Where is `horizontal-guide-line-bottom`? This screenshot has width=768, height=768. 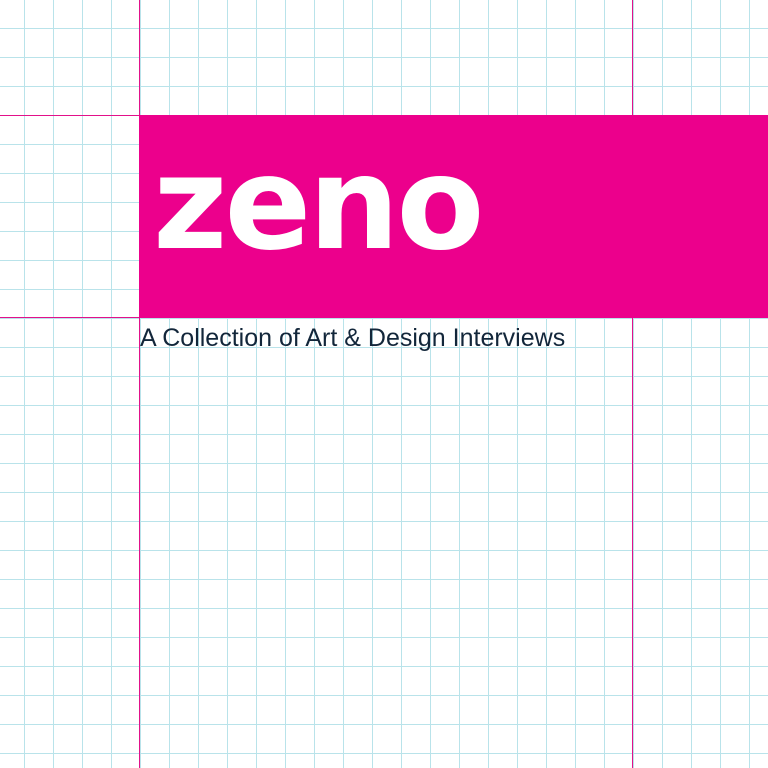 horizontal-guide-line-bottom is located at coordinates (70, 317).